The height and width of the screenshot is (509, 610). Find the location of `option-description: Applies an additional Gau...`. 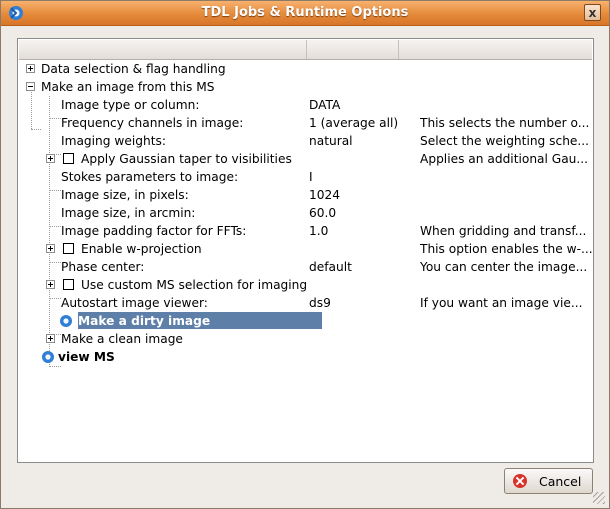

option-description: Applies an additional Gau... is located at coordinates (504, 159).